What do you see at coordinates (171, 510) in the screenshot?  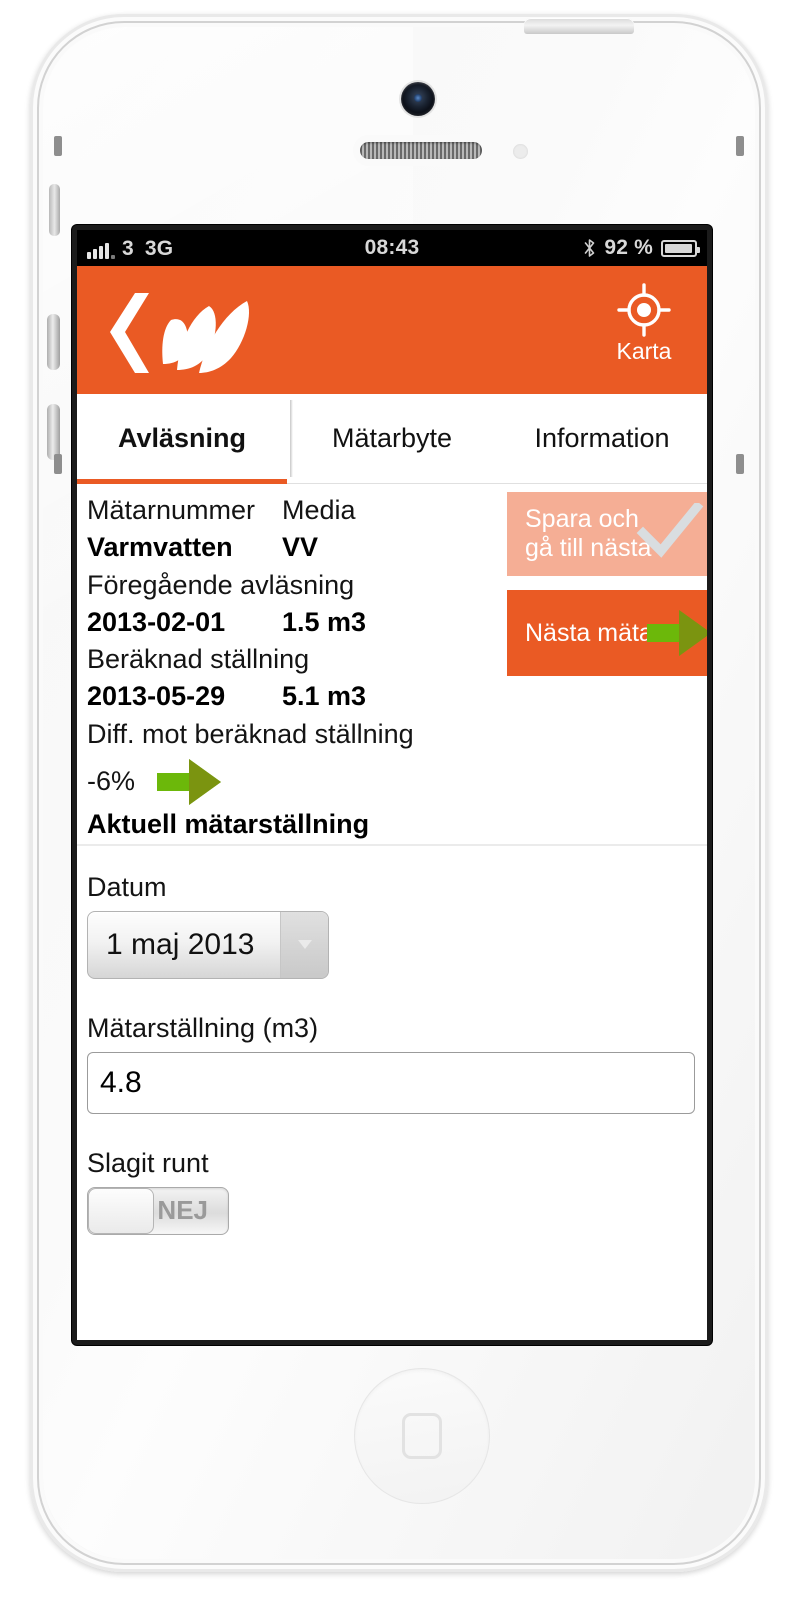 I see `meter-number-label: Mätarnummer` at bounding box center [171, 510].